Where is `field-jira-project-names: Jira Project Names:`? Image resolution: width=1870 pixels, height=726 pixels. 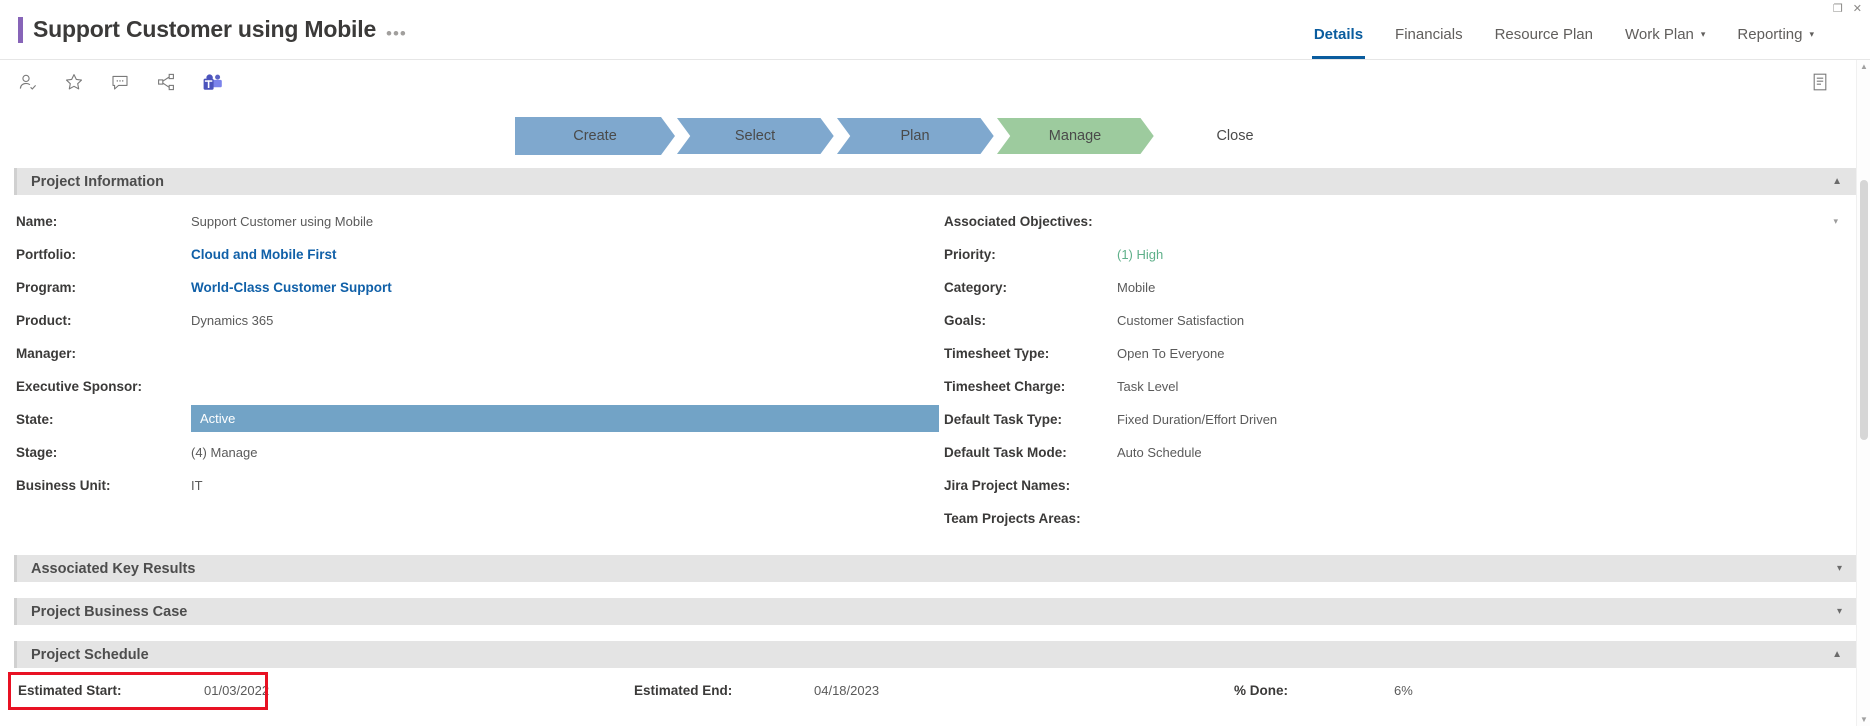
field-jira-project-names: Jira Project Names: is located at coordinates (1400, 485).